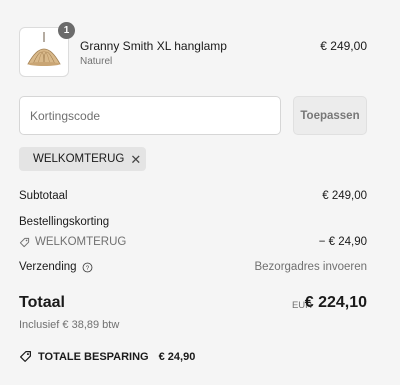 This screenshot has height=385, width=400. I want to click on order-discount-code-row: WELKOMTERUG, so click(72, 242).